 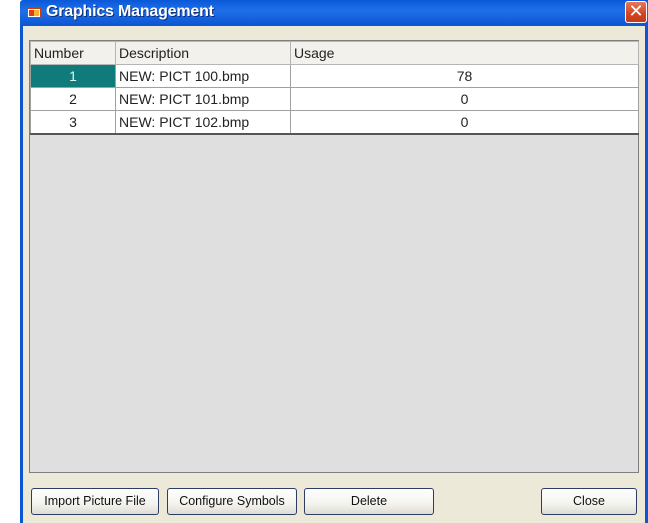 I want to click on row-description-cell: NEW: PICT 101.bmp, so click(x=203, y=99).